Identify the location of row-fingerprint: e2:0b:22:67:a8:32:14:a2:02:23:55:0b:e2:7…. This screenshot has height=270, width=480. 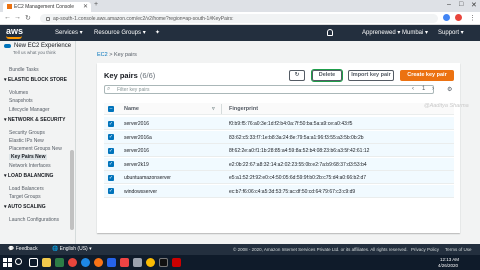
(298, 164).